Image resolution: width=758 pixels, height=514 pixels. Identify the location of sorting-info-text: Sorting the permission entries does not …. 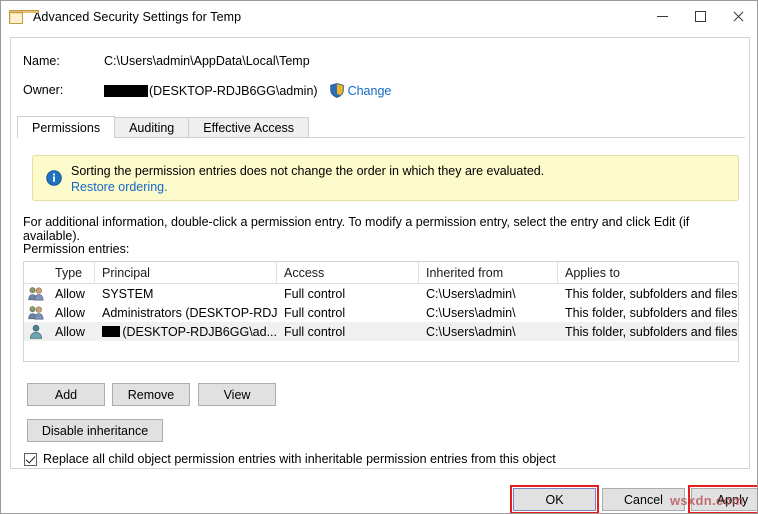
(308, 171).